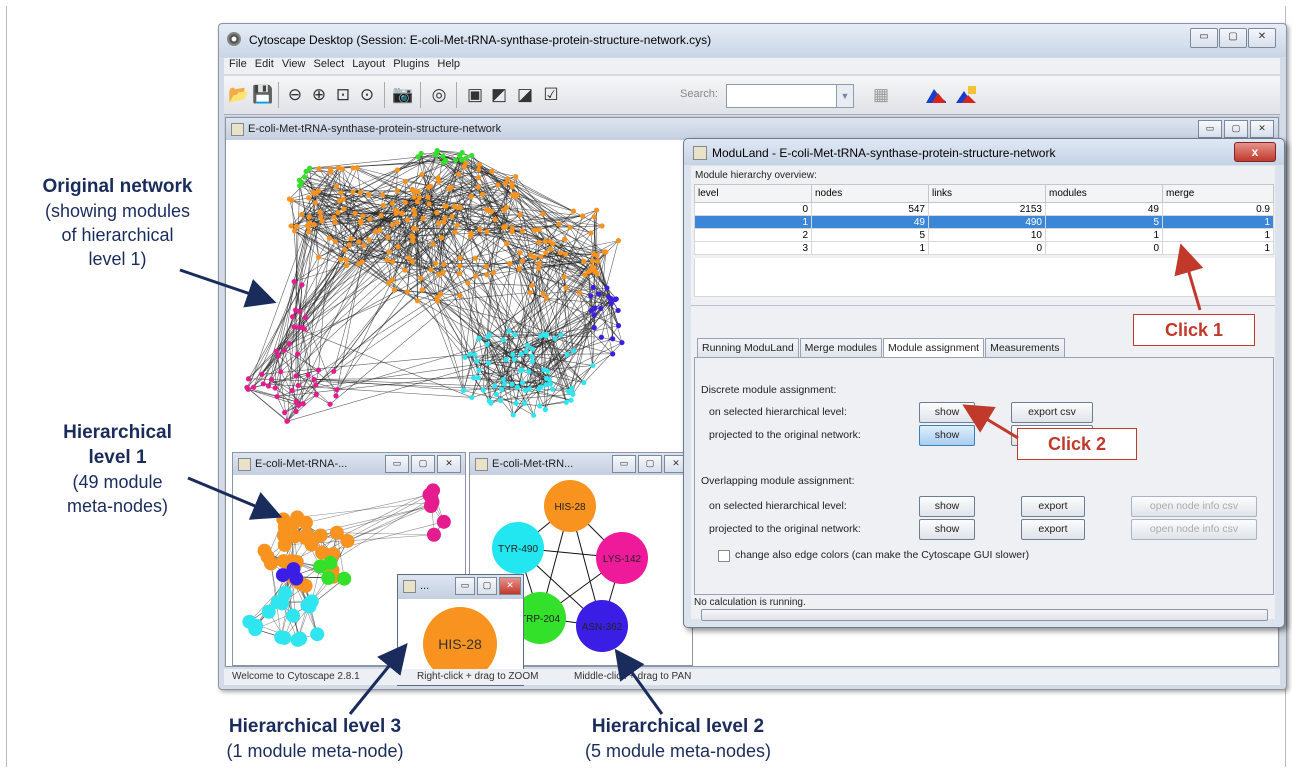 Image resolution: width=1292 pixels, height=773 pixels. Describe the element at coordinates (984, 235) in the screenshot. I see `table-row: 2 5 10 1 1` at that location.